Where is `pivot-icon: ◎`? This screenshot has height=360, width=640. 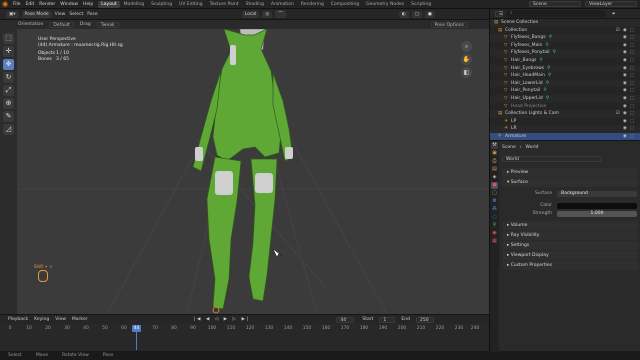 pivot-icon: ◎ is located at coordinates (267, 14).